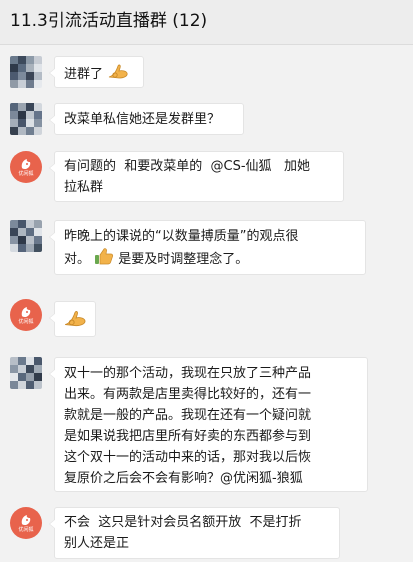 The width and height of the screenshot is (413, 562). I want to click on message-text-line: 款就是一般的产品。我现在还有一个疑问就, so click(188, 415).